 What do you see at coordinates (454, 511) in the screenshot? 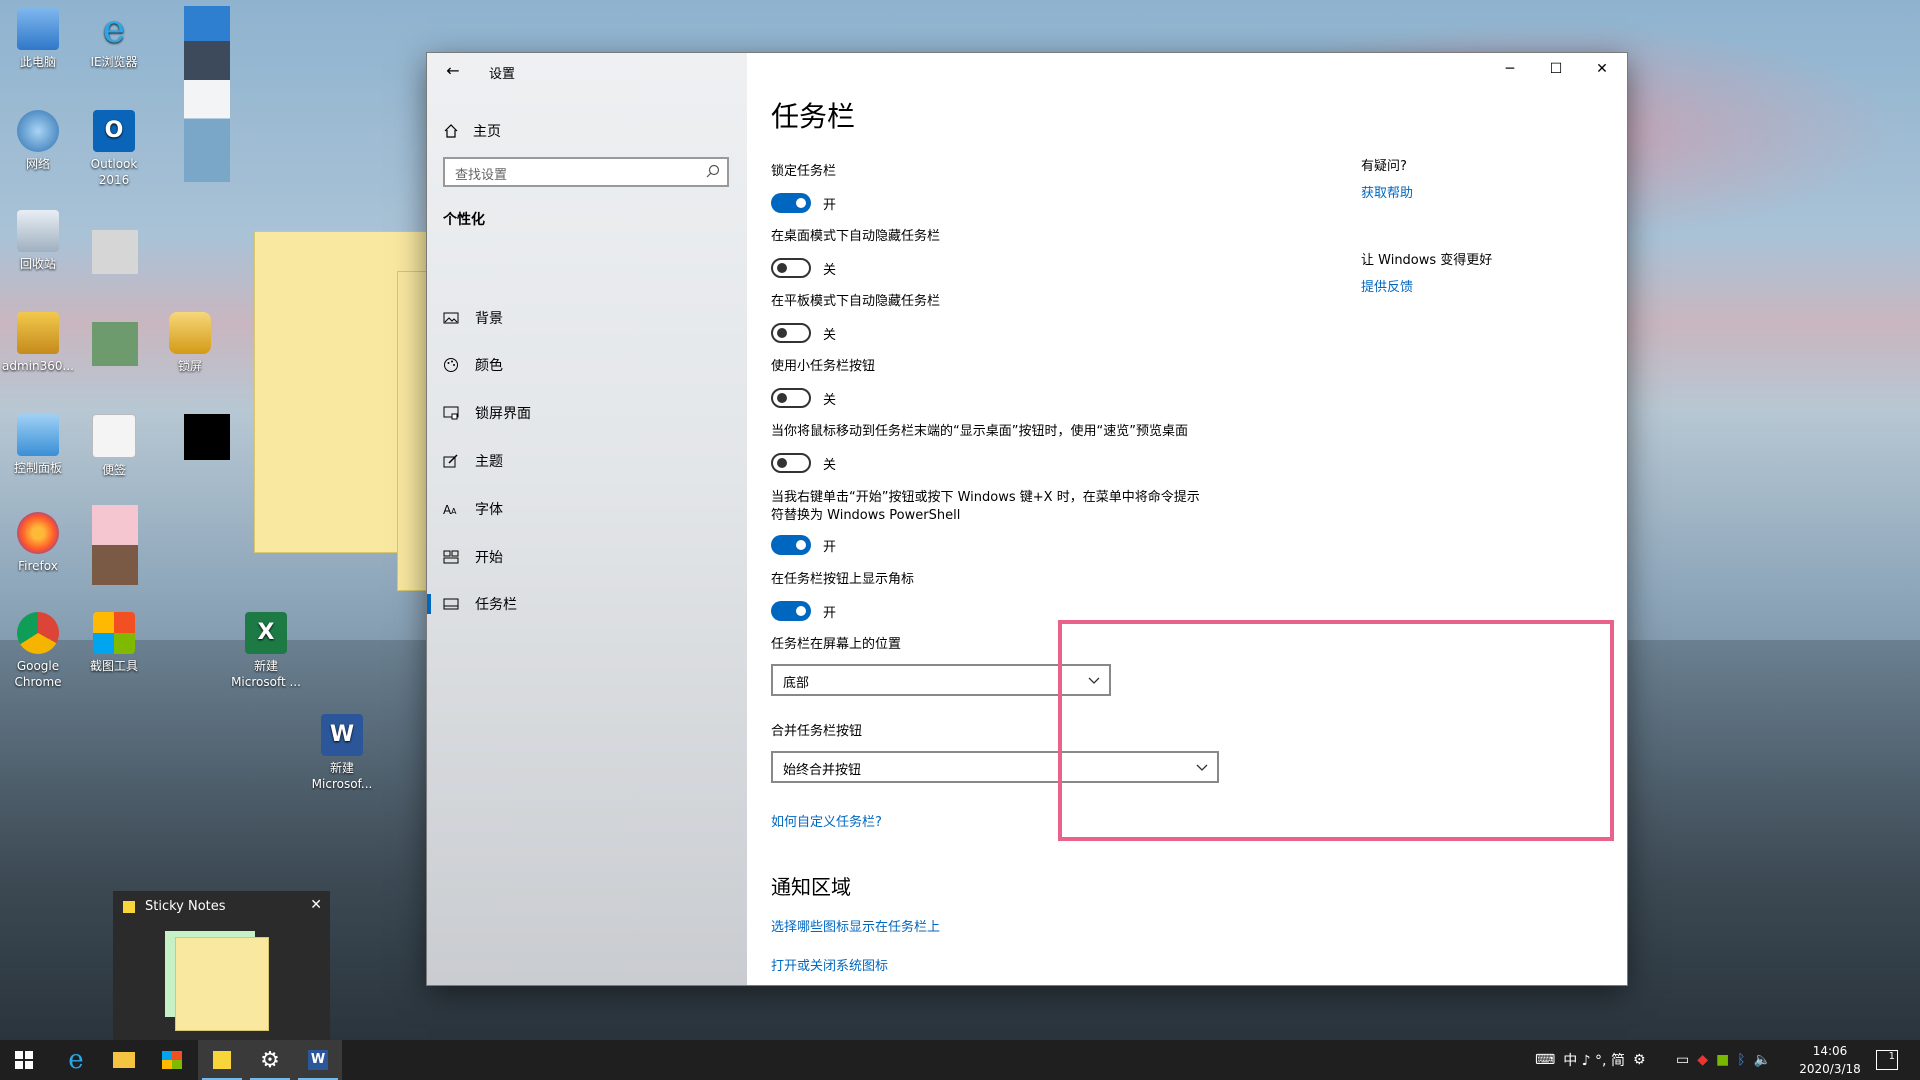
I see `svg-text: A` at bounding box center [454, 511].